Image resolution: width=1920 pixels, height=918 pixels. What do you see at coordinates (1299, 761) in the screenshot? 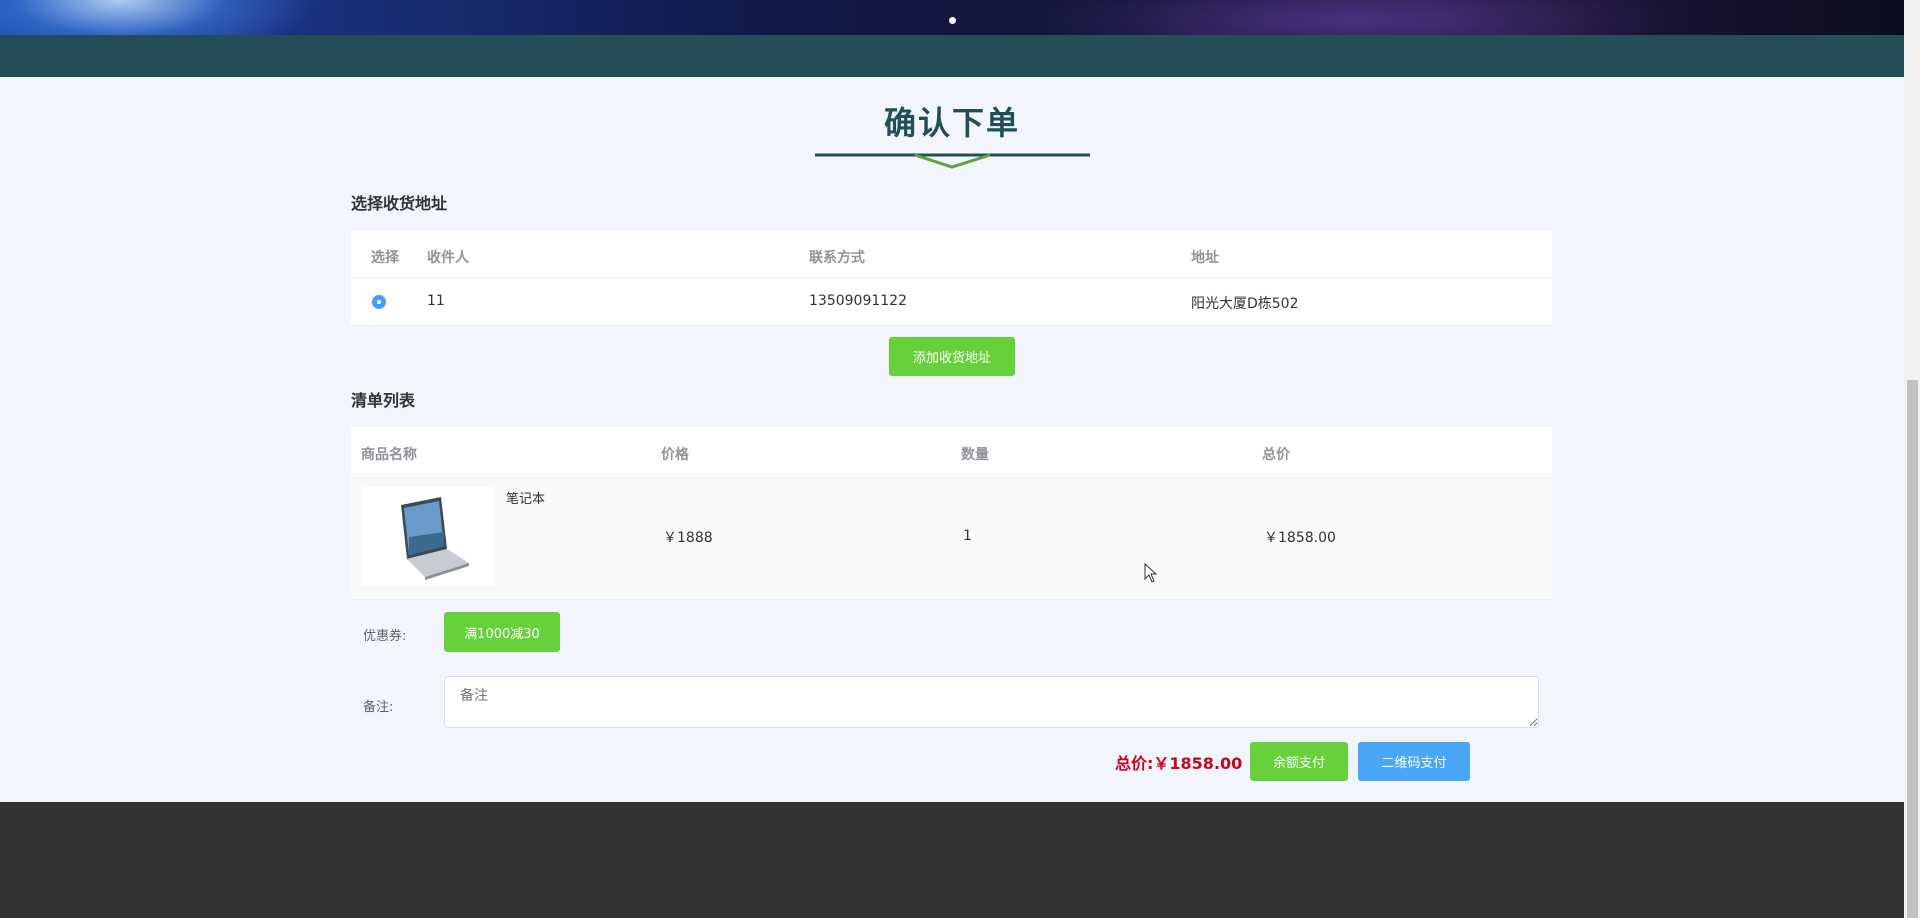
I see `balance-pay-button: 余额支付` at bounding box center [1299, 761].